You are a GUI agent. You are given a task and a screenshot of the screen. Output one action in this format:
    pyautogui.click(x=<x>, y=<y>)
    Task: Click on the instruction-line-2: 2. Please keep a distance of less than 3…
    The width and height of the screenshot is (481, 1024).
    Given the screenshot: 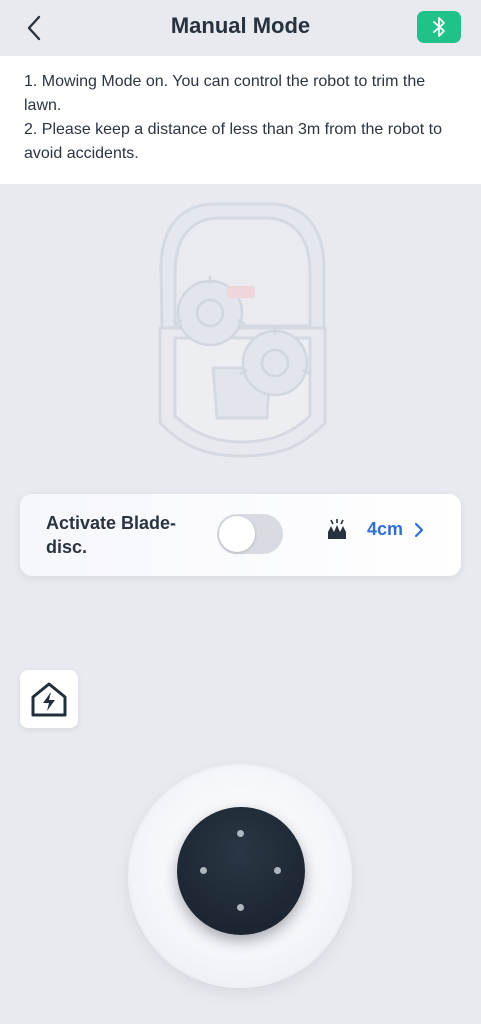 What is the action you would take?
    pyautogui.click(x=233, y=141)
    